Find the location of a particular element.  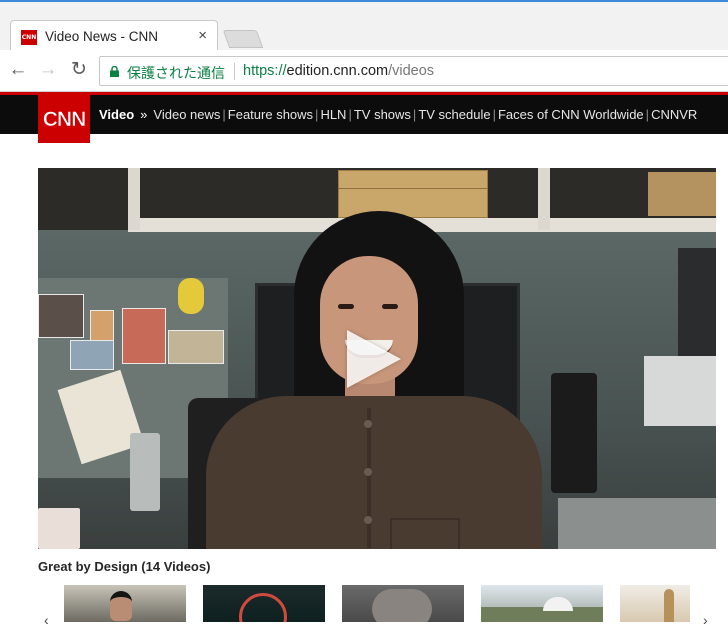

thumbnail-ground is located at coordinates (542, 614).